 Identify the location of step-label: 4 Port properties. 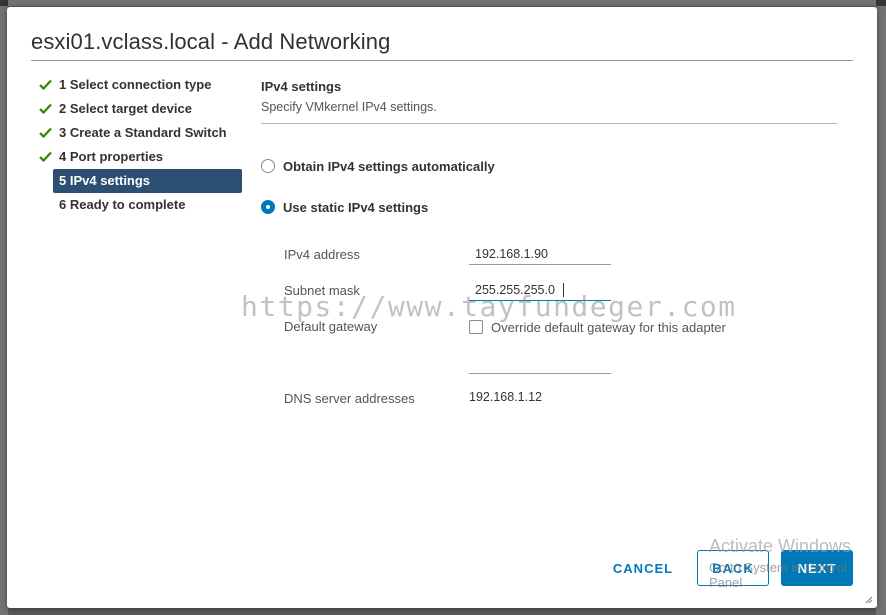
(111, 156).